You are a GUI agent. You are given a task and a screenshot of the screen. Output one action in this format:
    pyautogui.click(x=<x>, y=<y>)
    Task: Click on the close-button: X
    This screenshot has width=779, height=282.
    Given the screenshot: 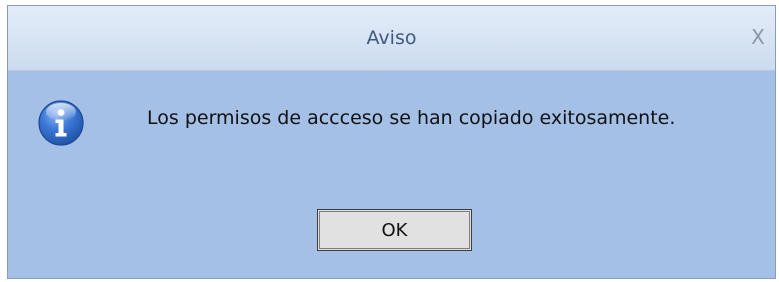 What is the action you would take?
    pyautogui.click(x=758, y=37)
    